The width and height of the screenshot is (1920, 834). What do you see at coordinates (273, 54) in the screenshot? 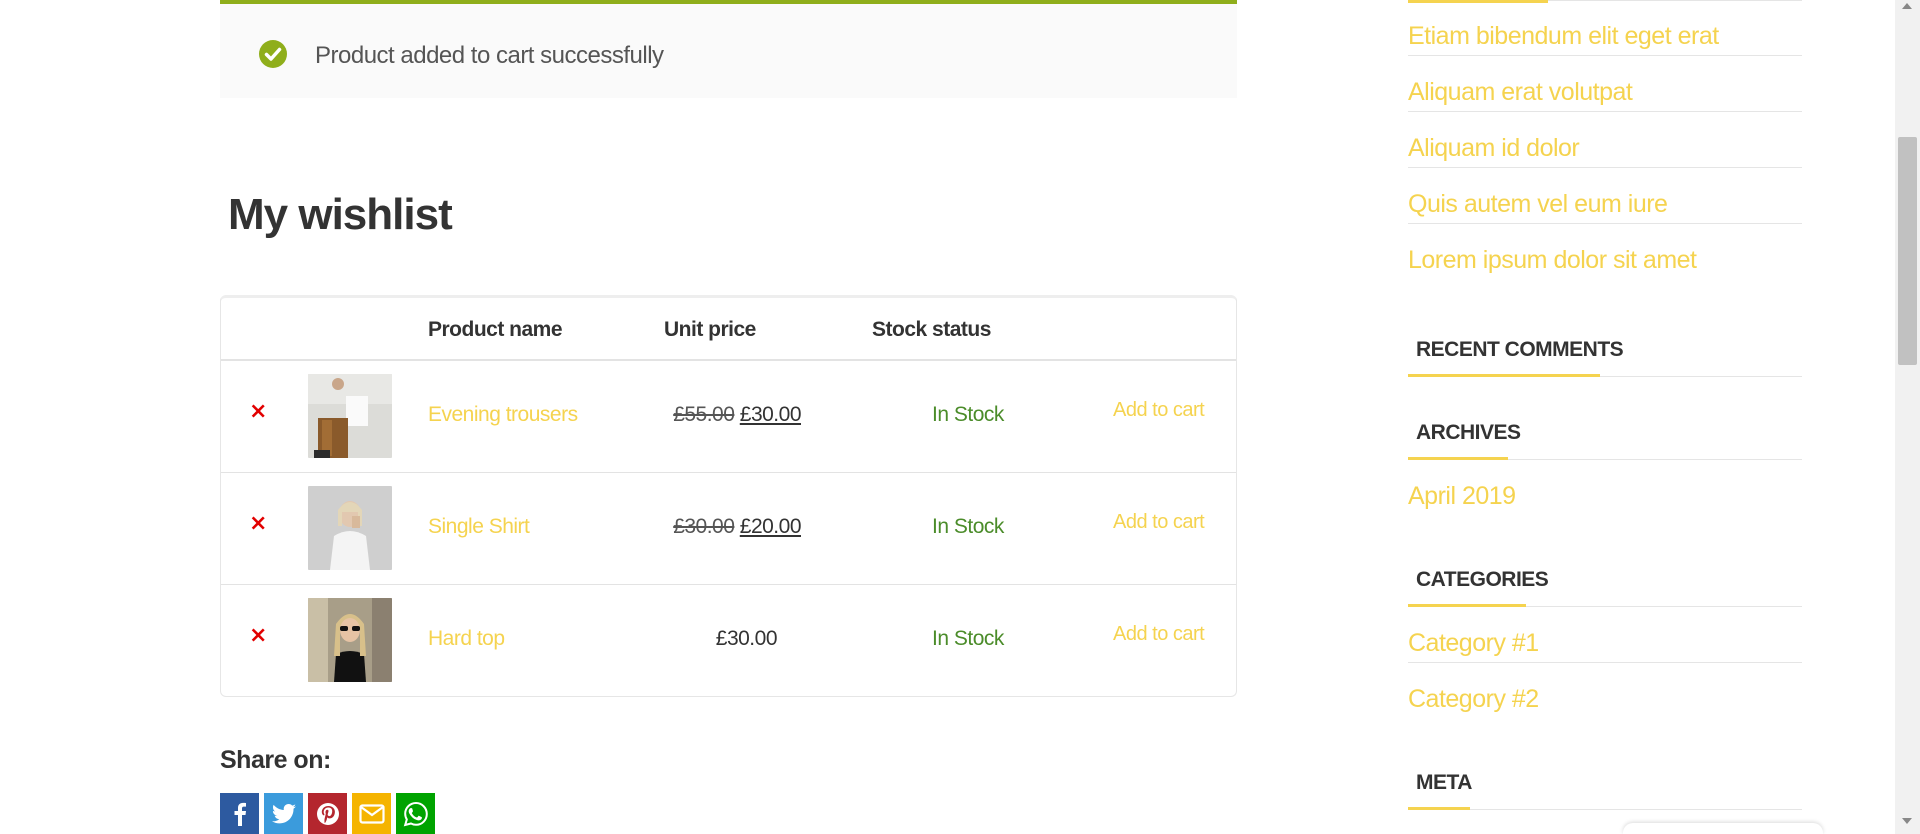
I see `check-circle-icon` at bounding box center [273, 54].